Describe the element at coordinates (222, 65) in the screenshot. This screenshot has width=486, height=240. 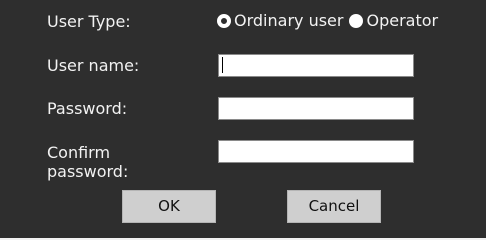
I see `text-caret` at that location.